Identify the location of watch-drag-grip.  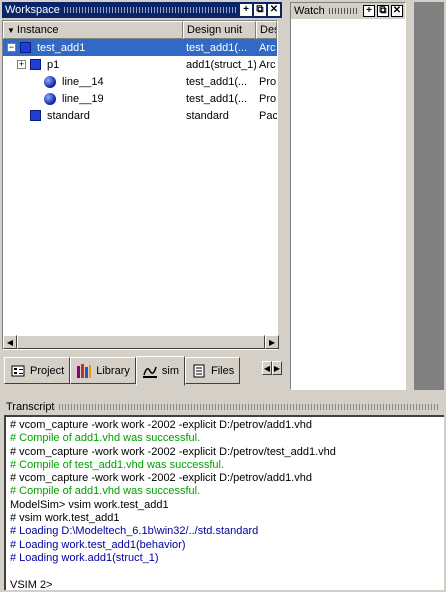
(343, 11).